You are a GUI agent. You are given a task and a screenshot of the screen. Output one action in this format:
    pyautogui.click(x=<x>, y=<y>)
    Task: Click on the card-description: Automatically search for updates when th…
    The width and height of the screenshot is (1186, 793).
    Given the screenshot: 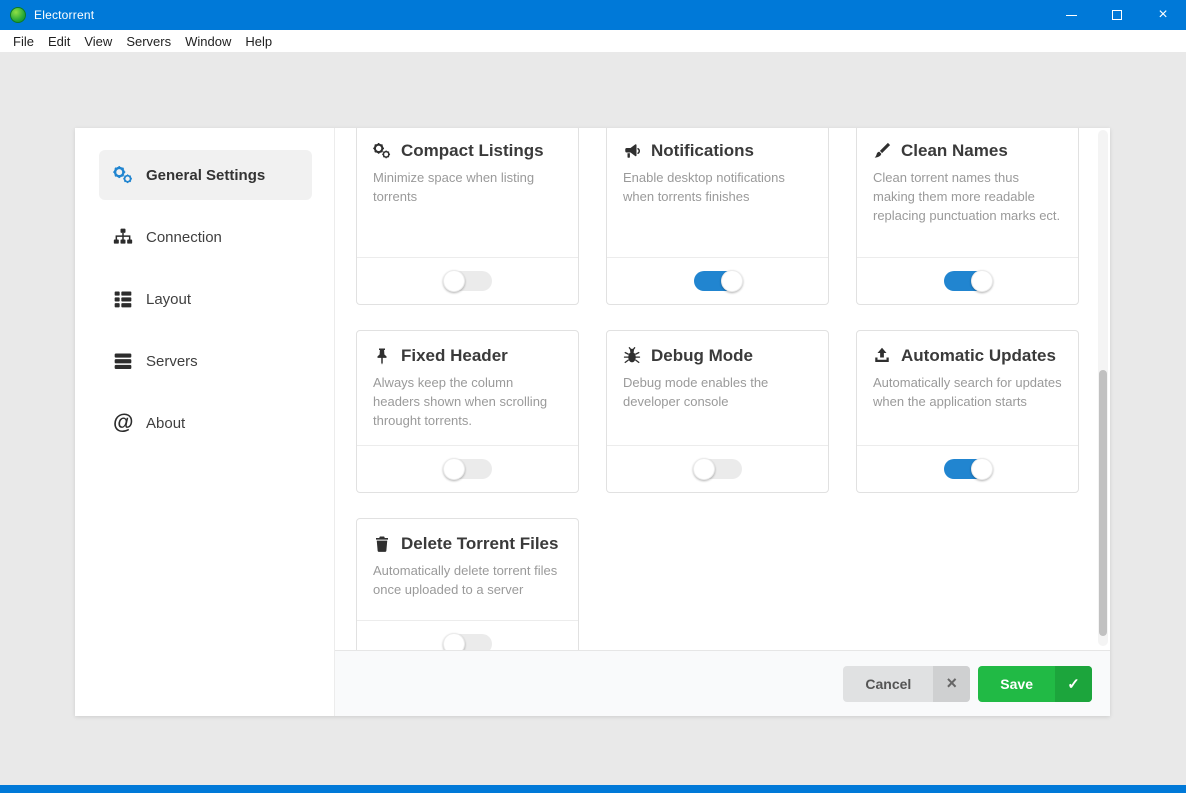 What is the action you would take?
    pyautogui.click(x=967, y=392)
    